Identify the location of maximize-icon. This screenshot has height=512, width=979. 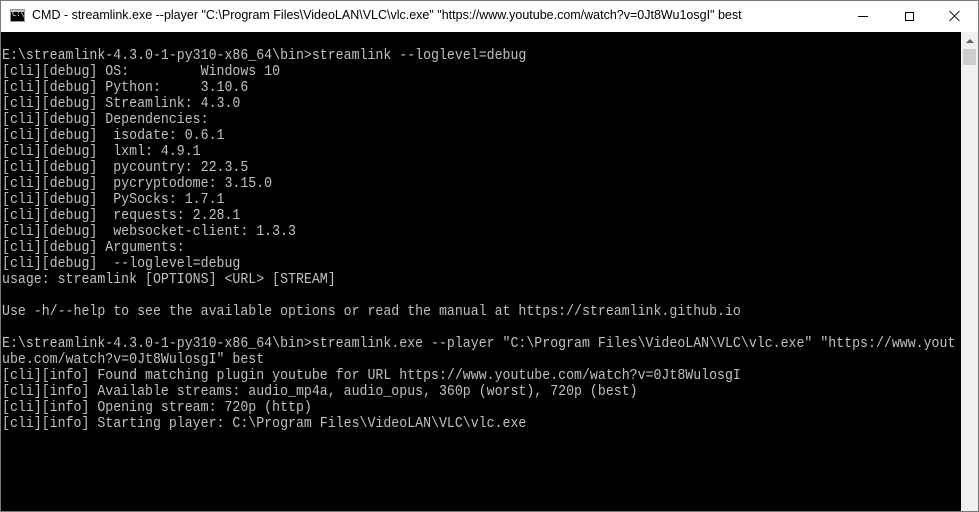
(909, 16).